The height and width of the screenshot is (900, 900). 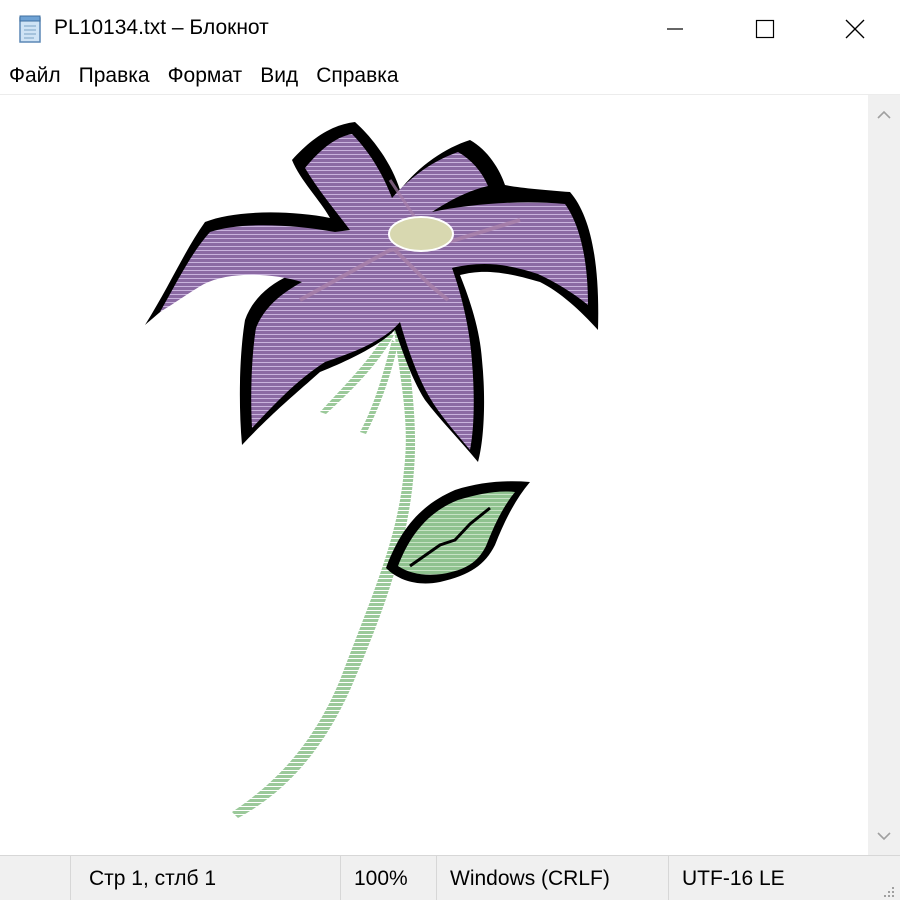 What do you see at coordinates (888, 889) in the screenshot?
I see `resize-grip-icon` at bounding box center [888, 889].